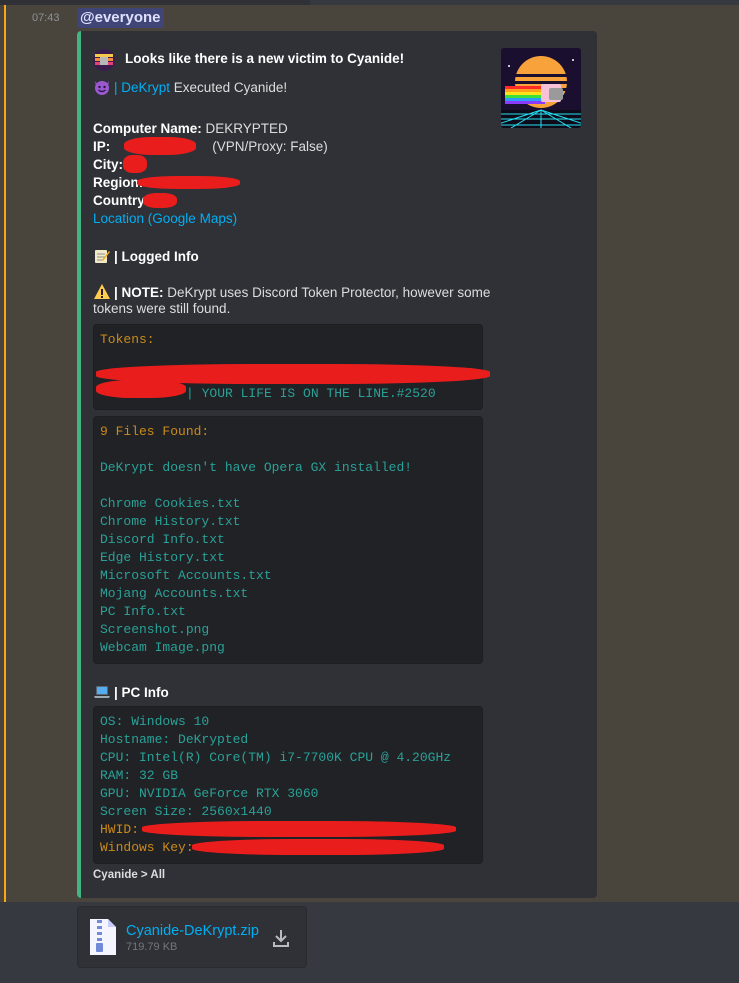 Image resolution: width=739 pixels, height=983 pixels. I want to click on region-label: Region:, so click(118, 182).